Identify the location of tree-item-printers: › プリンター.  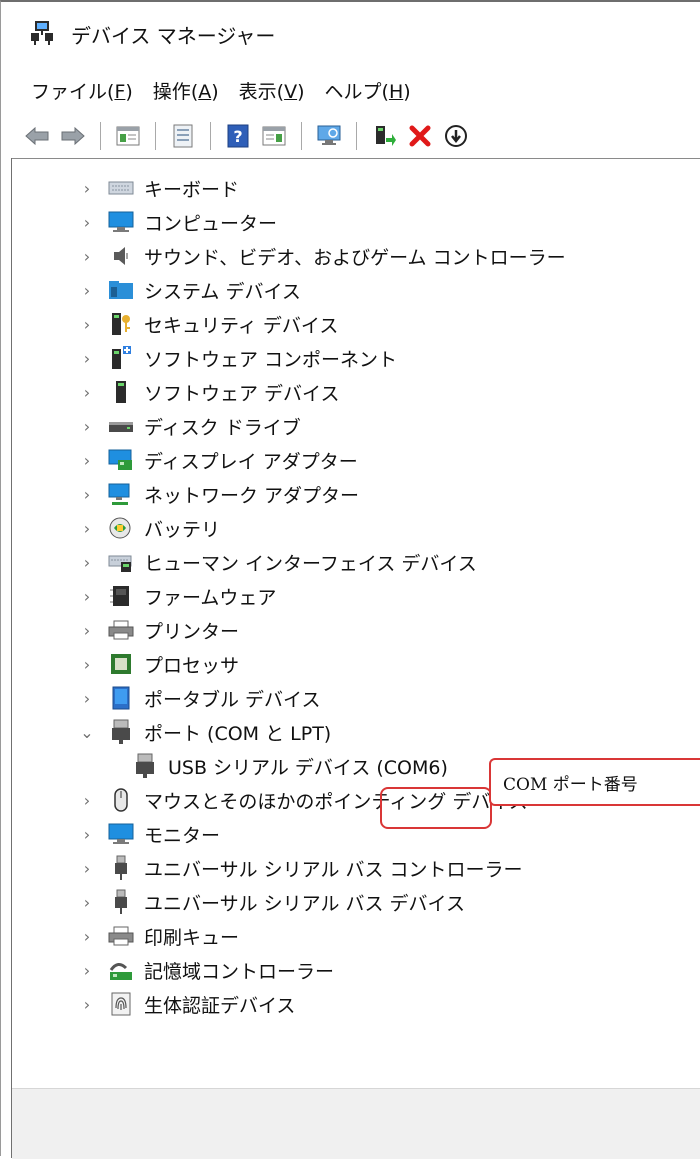
(159, 630).